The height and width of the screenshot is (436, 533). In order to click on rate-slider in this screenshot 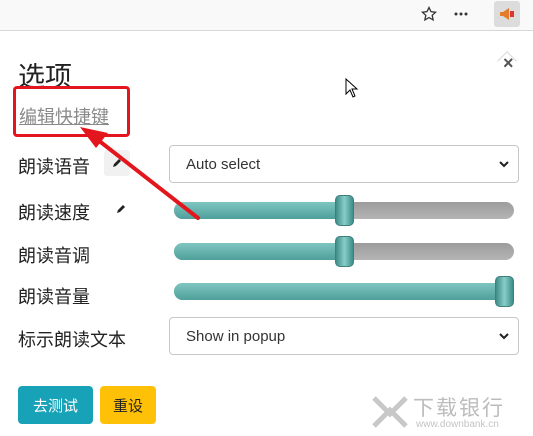, I will do `click(344, 210)`.